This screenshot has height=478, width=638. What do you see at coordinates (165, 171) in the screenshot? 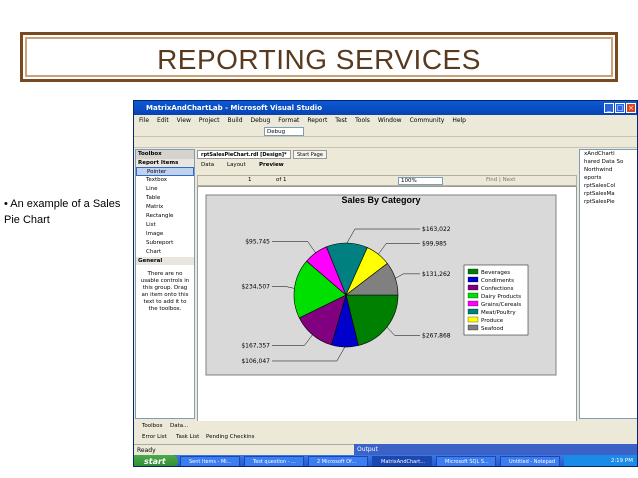
I see `toolbox-item-pointer: Pointer` at bounding box center [165, 171].